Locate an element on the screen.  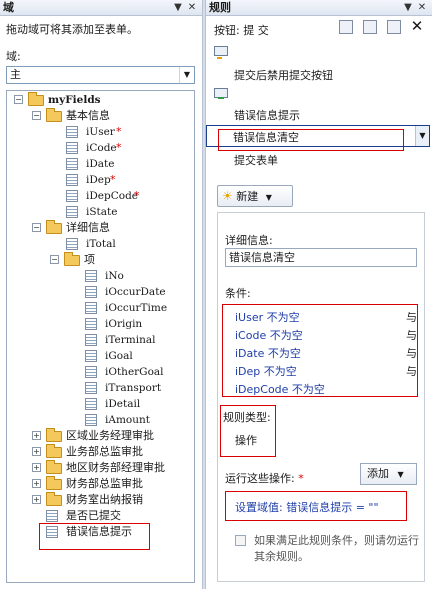
field-label: iNo is located at coordinates (114, 276).